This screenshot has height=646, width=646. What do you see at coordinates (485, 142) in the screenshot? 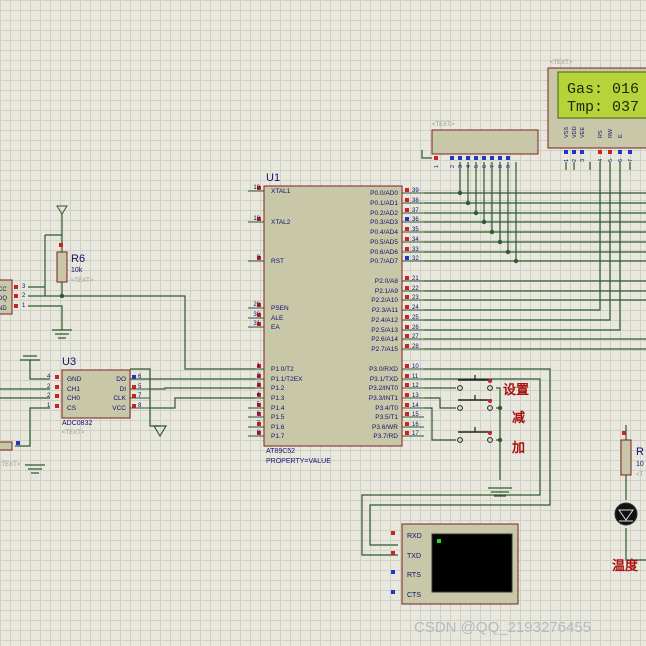
I see `resnet-body` at bounding box center [485, 142].